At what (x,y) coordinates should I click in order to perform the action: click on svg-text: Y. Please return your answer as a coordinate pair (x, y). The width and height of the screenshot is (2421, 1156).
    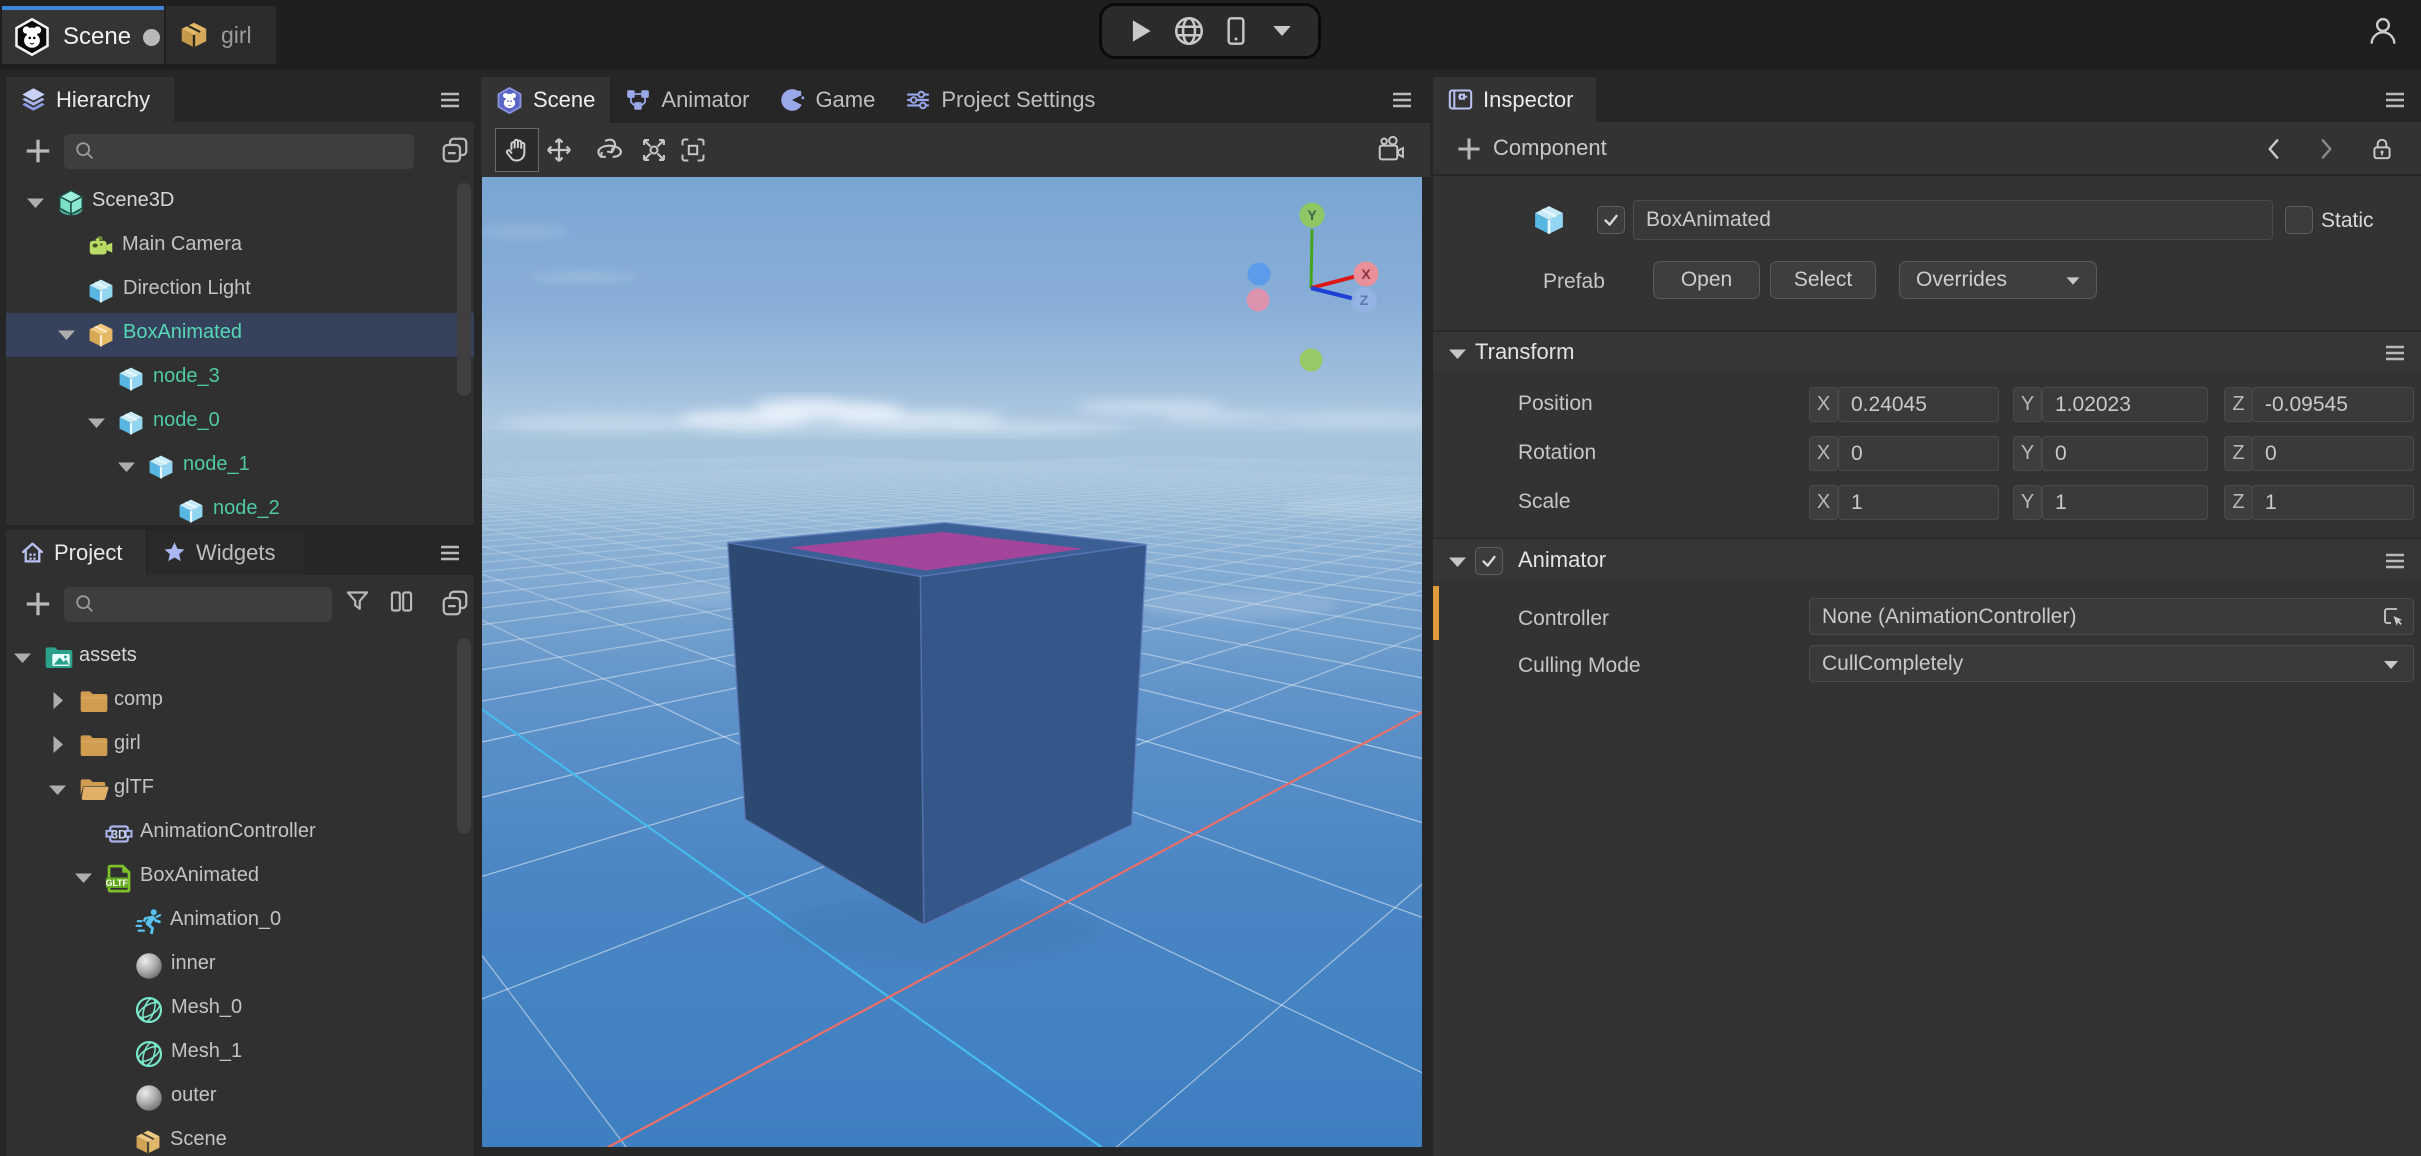
    Looking at the image, I should click on (1312, 215).